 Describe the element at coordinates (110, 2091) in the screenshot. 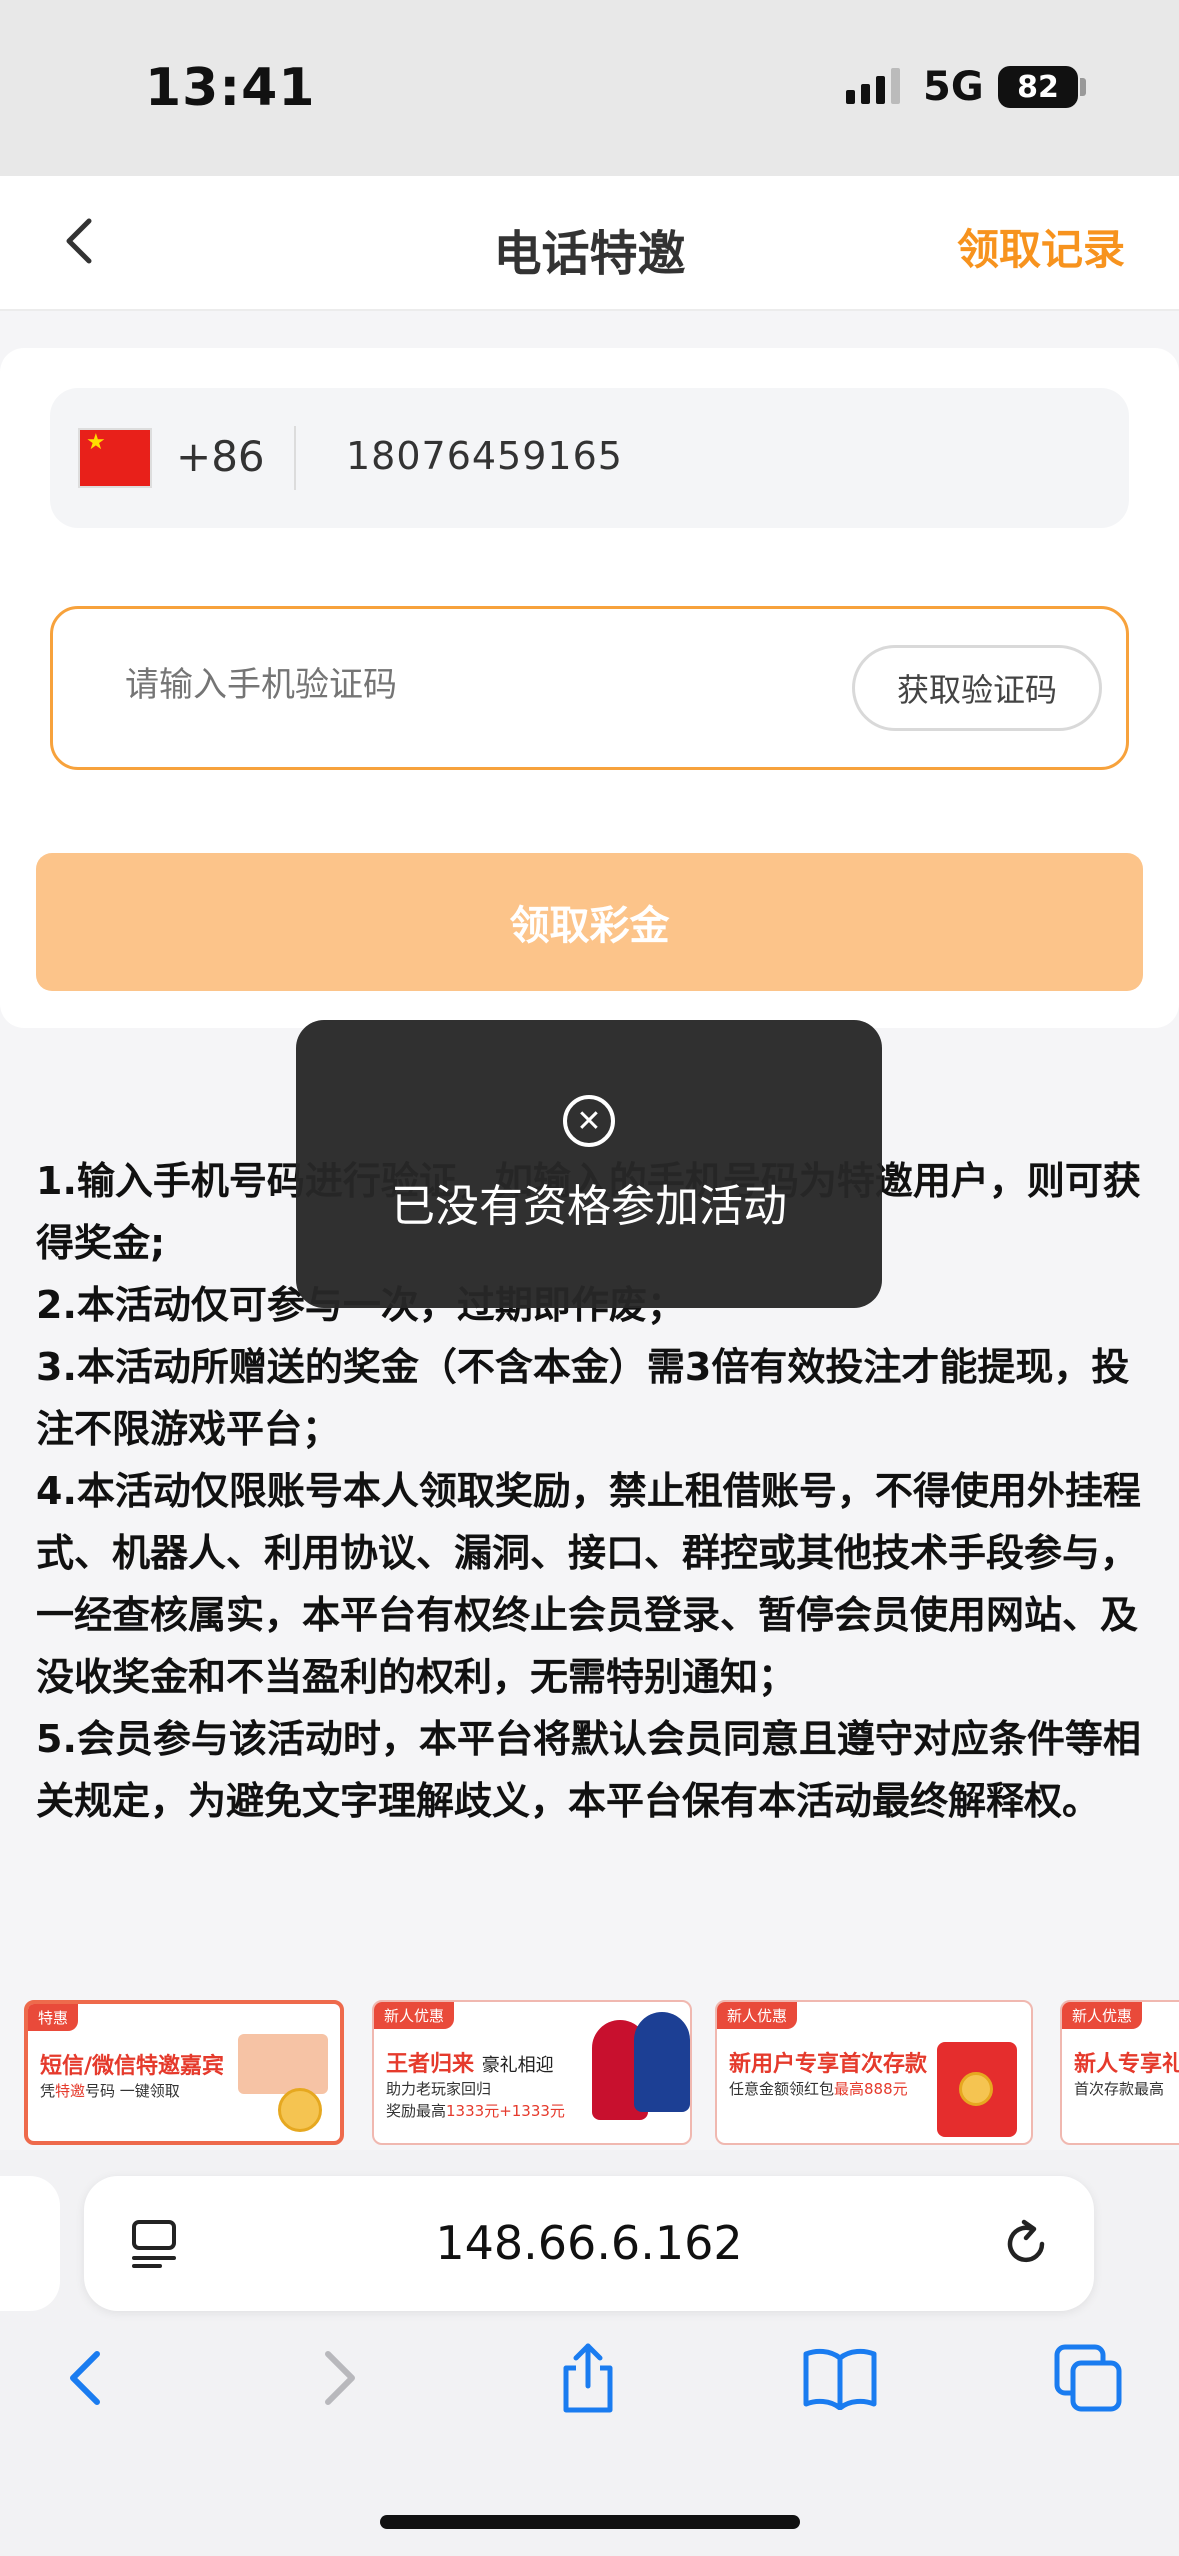

I see `banner-subtitle: 凭特邀号码 一键领取` at that location.